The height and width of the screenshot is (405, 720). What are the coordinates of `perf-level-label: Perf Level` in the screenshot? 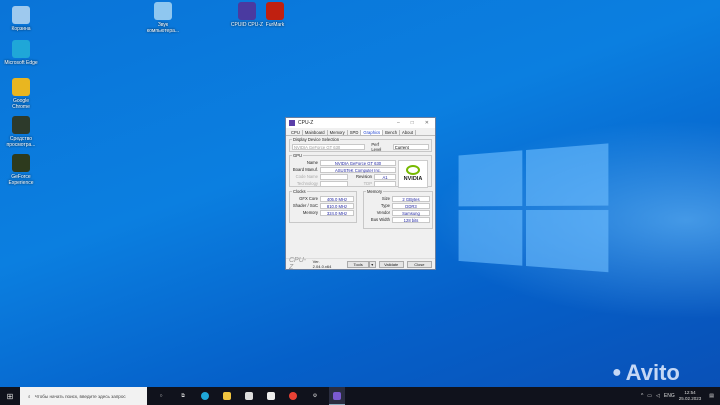 It's located at (376, 146).